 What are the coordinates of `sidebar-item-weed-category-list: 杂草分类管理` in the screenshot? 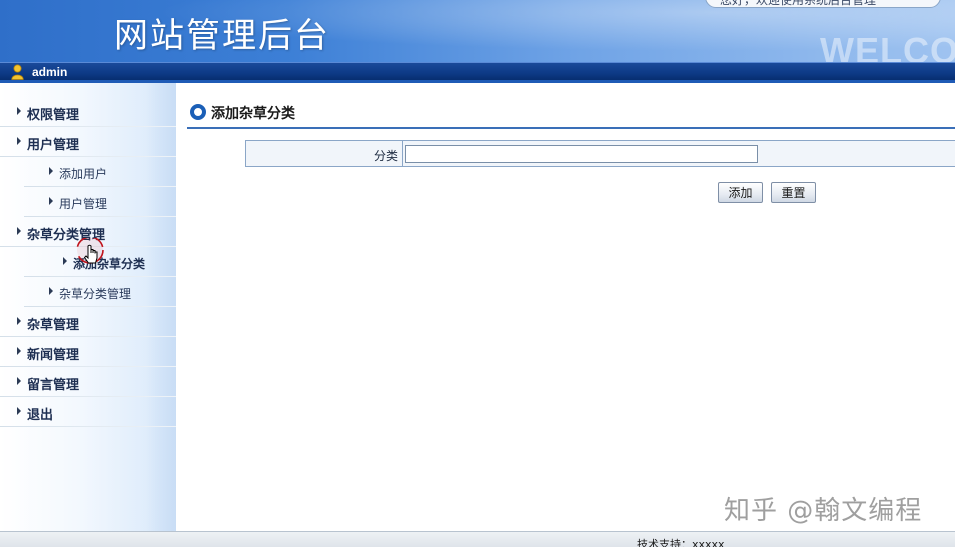 It's located at (88, 292).